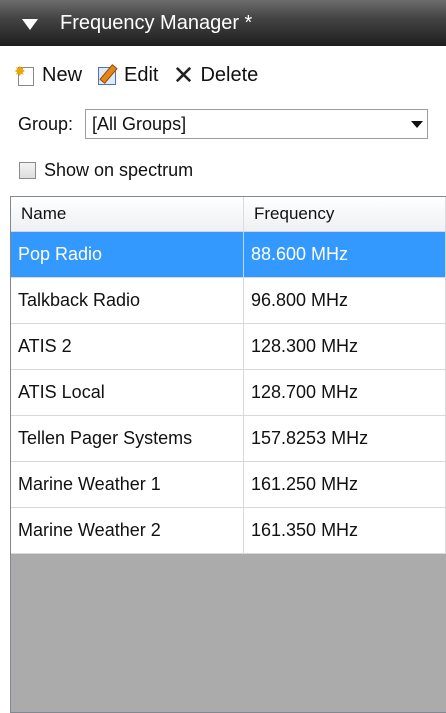 This screenshot has height=713, width=446. What do you see at coordinates (139, 123) in the screenshot?
I see `group-select-value: [All Groups]` at bounding box center [139, 123].